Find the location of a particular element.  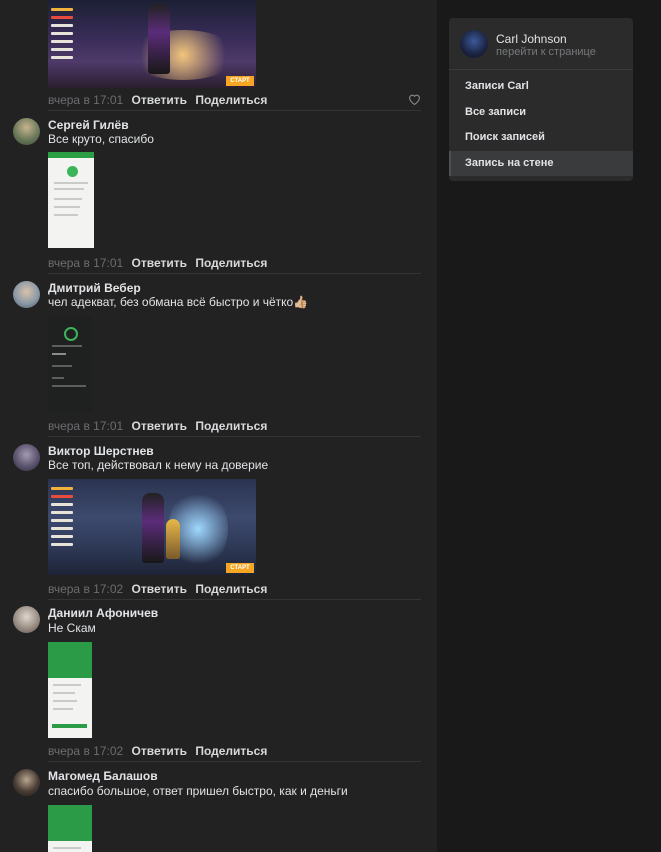

profile-link: перейти к странице is located at coordinates (546, 52).